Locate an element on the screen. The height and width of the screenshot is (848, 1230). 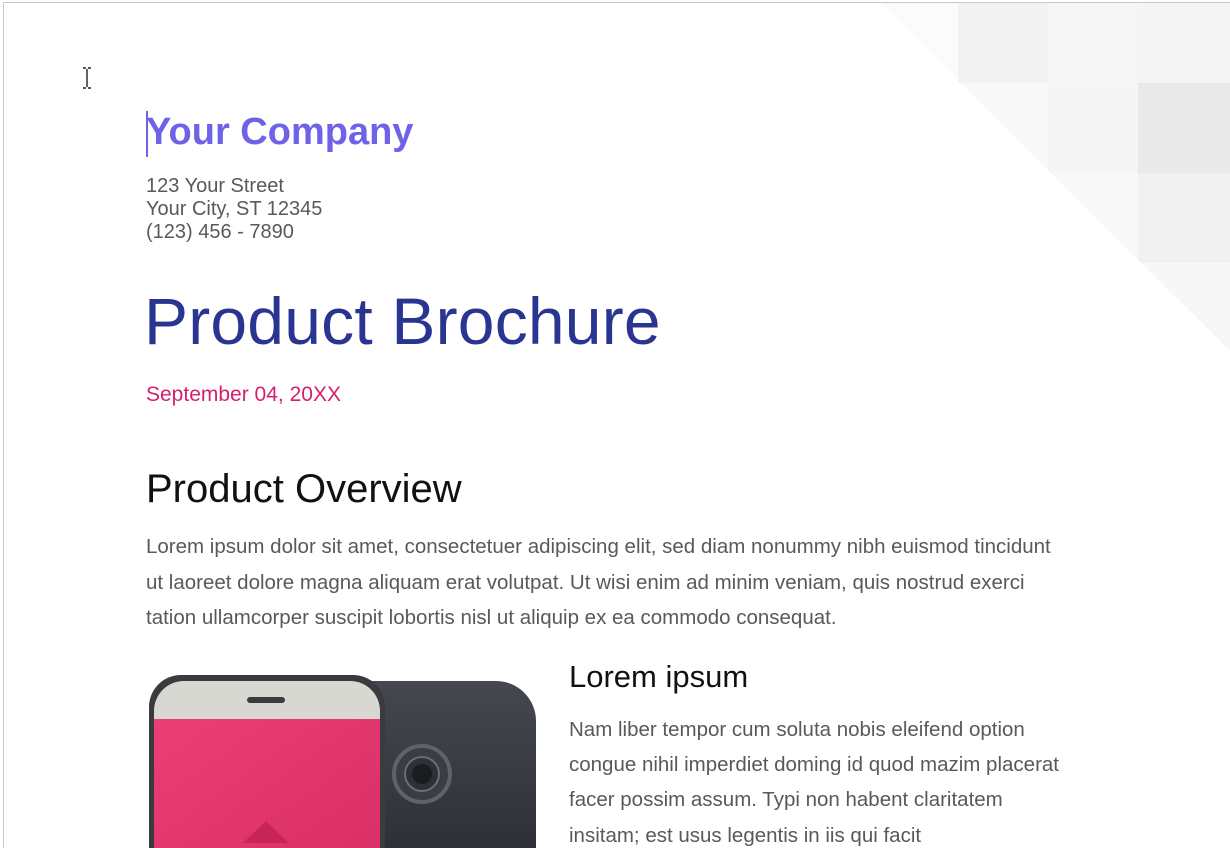
overview-heading: Product Overview is located at coordinates (304, 489).